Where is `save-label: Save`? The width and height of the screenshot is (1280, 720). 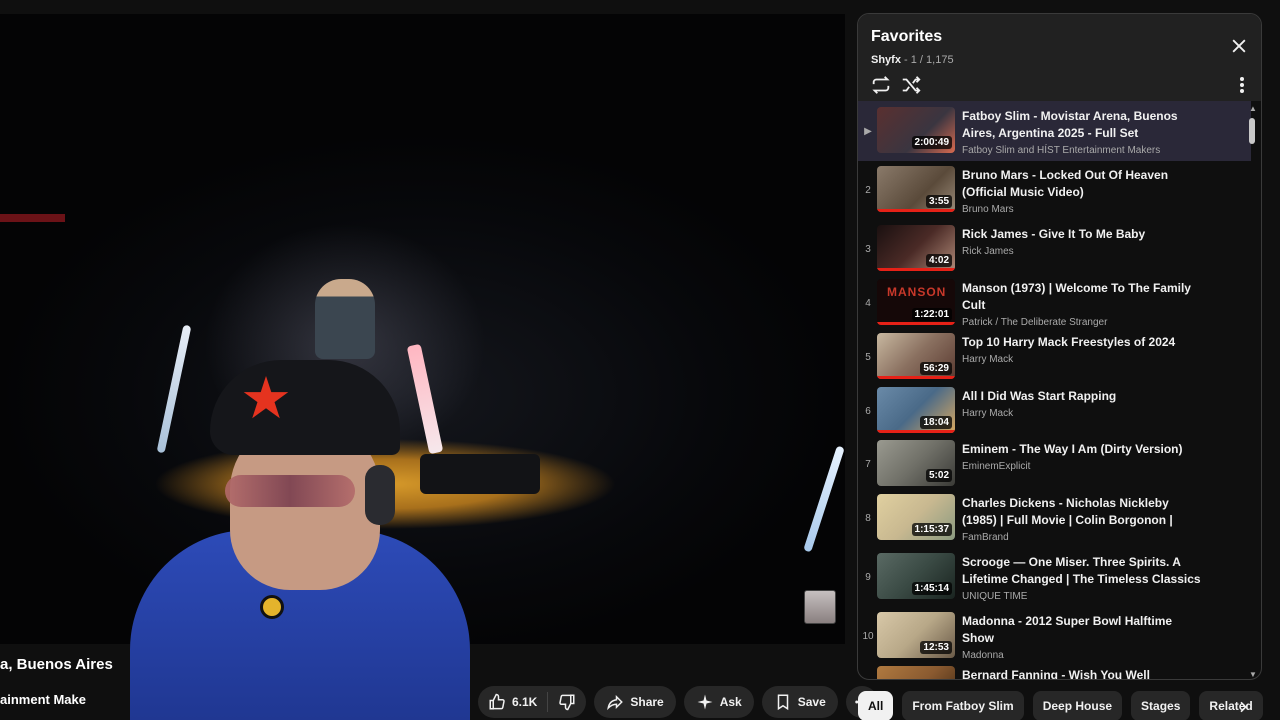
save-label: Save is located at coordinates (811, 702).